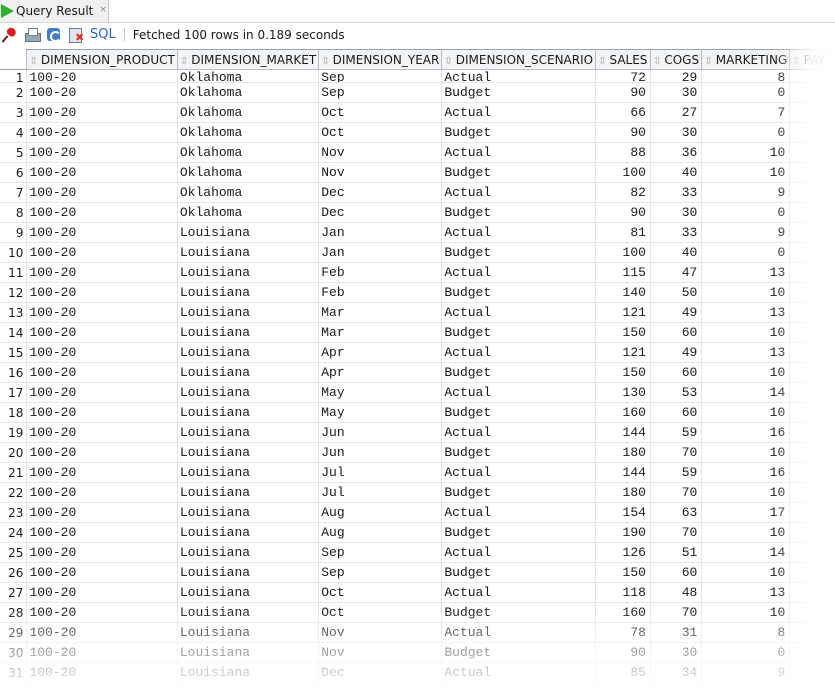 This screenshot has width=835, height=698. Describe the element at coordinates (676, 612) in the screenshot. I see `cell-cogs: 70` at that location.